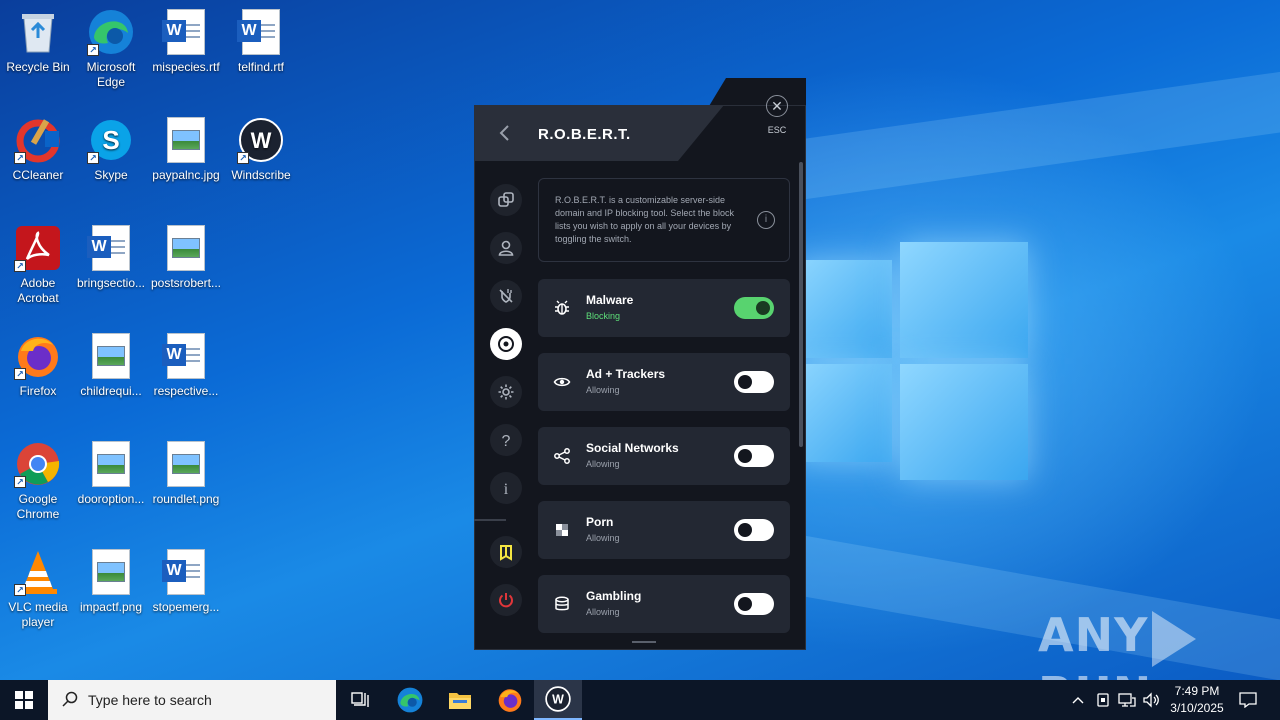  Describe the element at coordinates (766, 220) in the screenshot. I see `info-link-icon: i` at that location.